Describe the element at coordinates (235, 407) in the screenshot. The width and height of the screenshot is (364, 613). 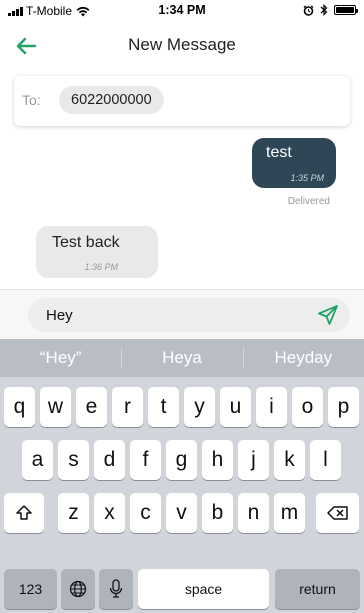
I see `key-u: u` at that location.